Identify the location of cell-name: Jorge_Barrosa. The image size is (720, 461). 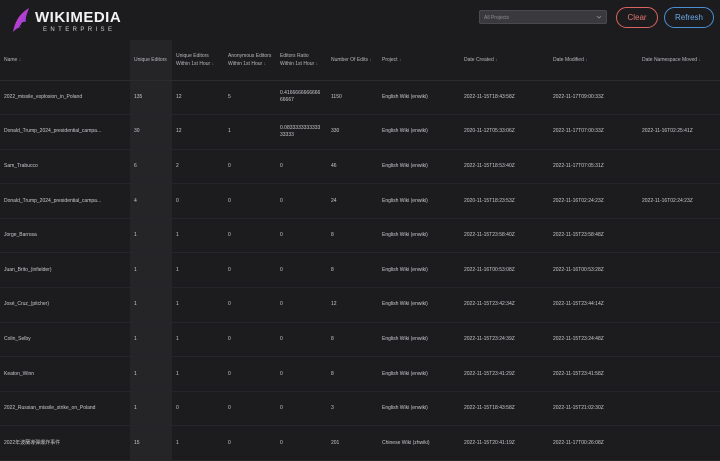
(65, 236).